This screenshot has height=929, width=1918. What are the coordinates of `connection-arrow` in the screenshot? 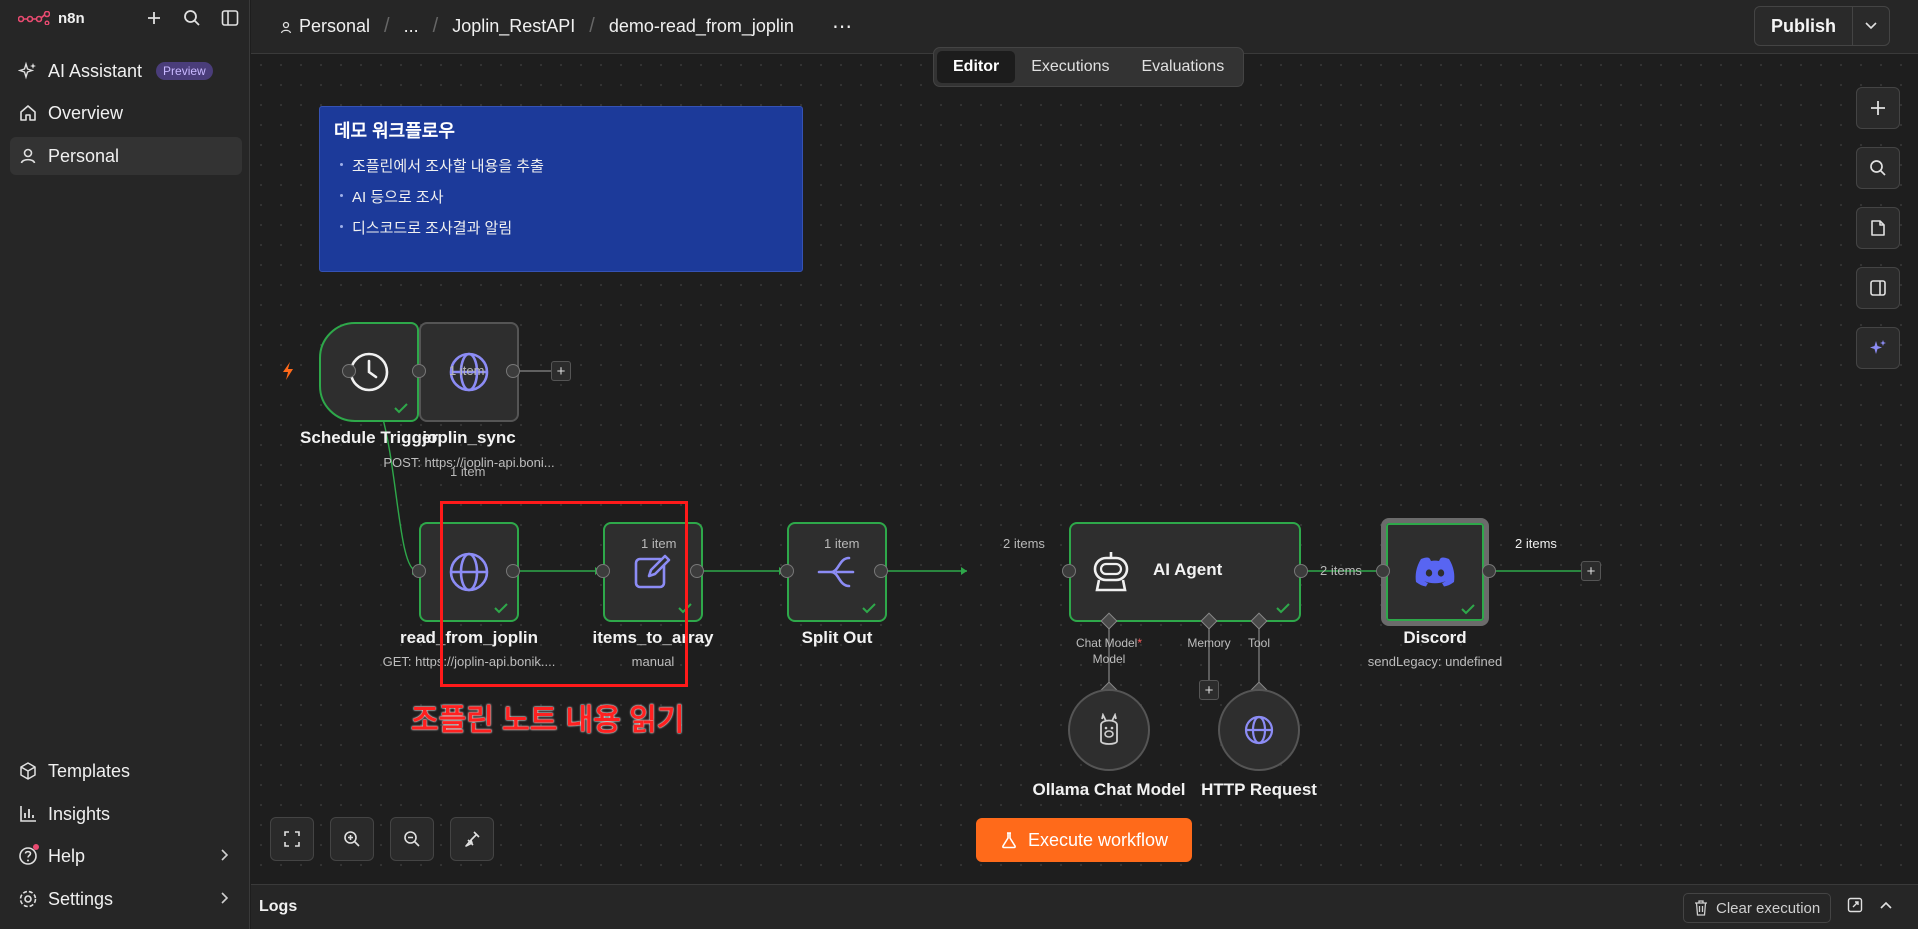 It's located at (964, 571).